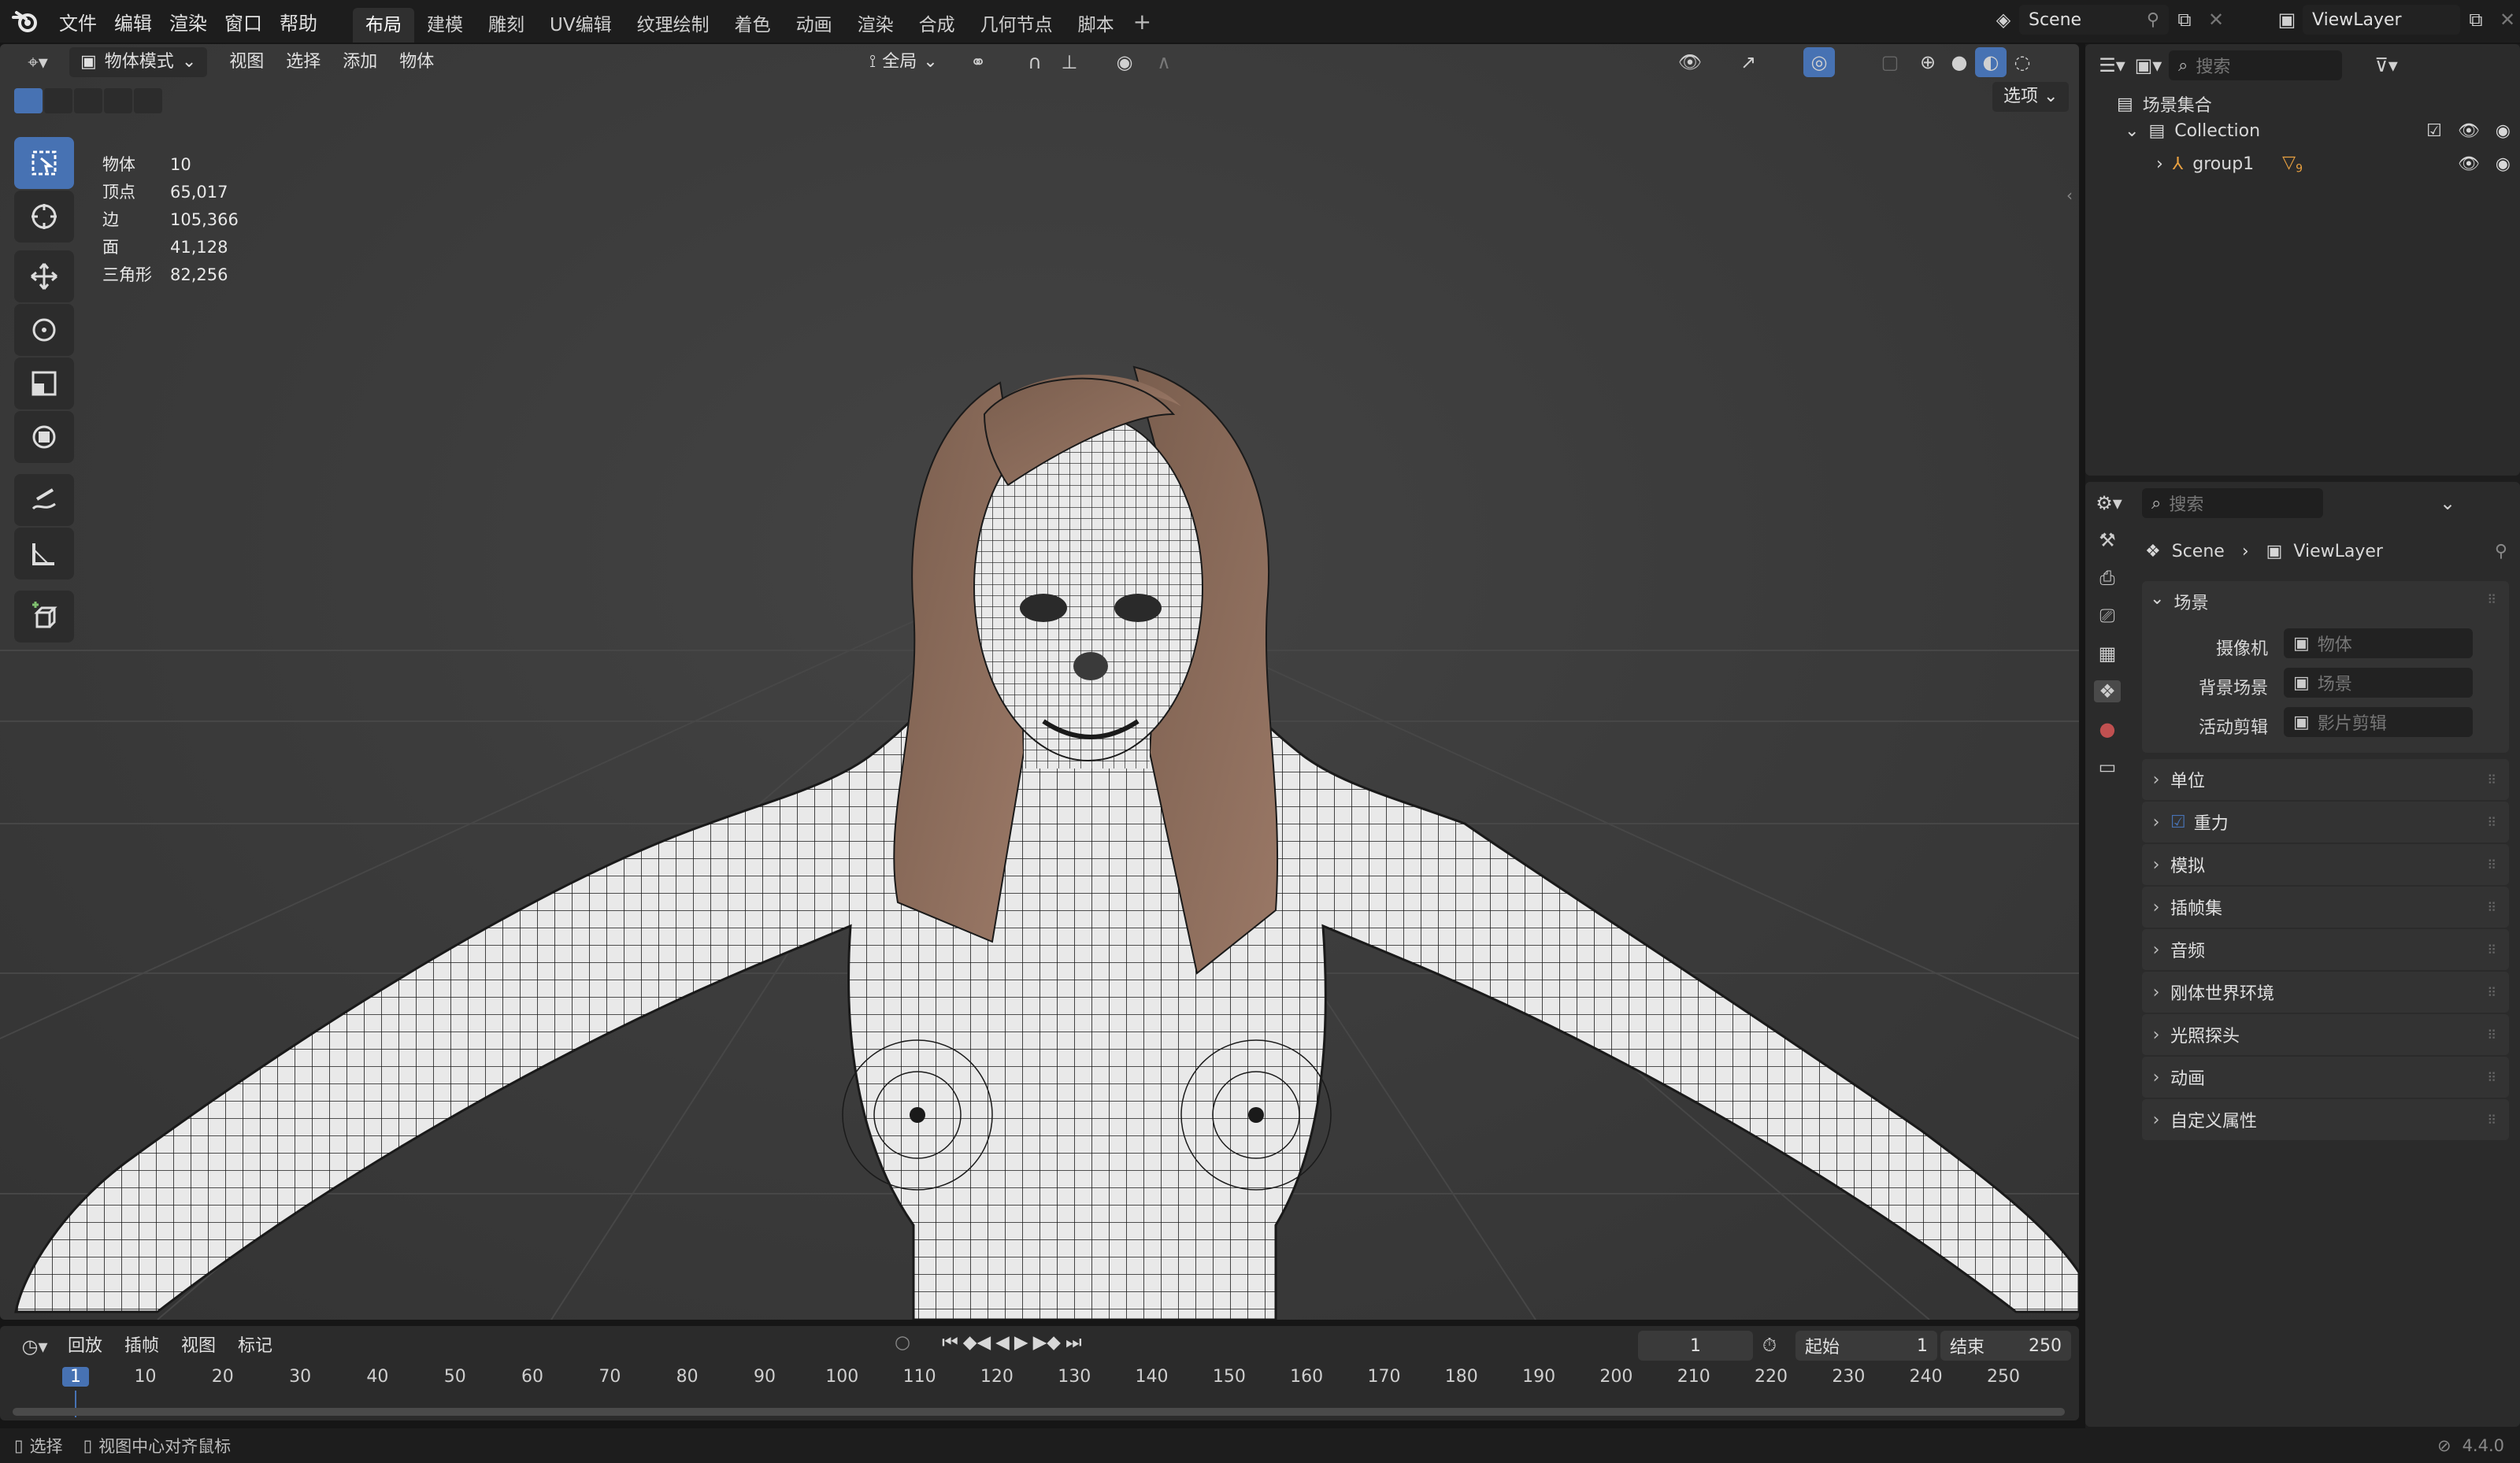  Describe the element at coordinates (2112, 65) in the screenshot. I see `outliner-type-icon: ☰▾` at that location.